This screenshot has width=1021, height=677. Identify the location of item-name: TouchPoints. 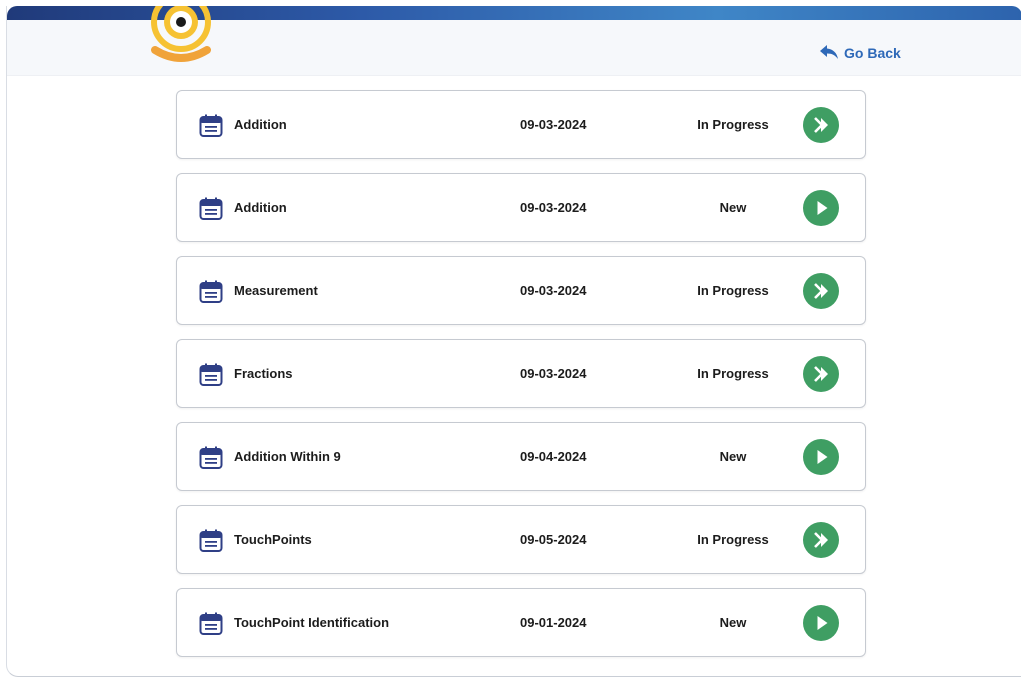
(273, 539).